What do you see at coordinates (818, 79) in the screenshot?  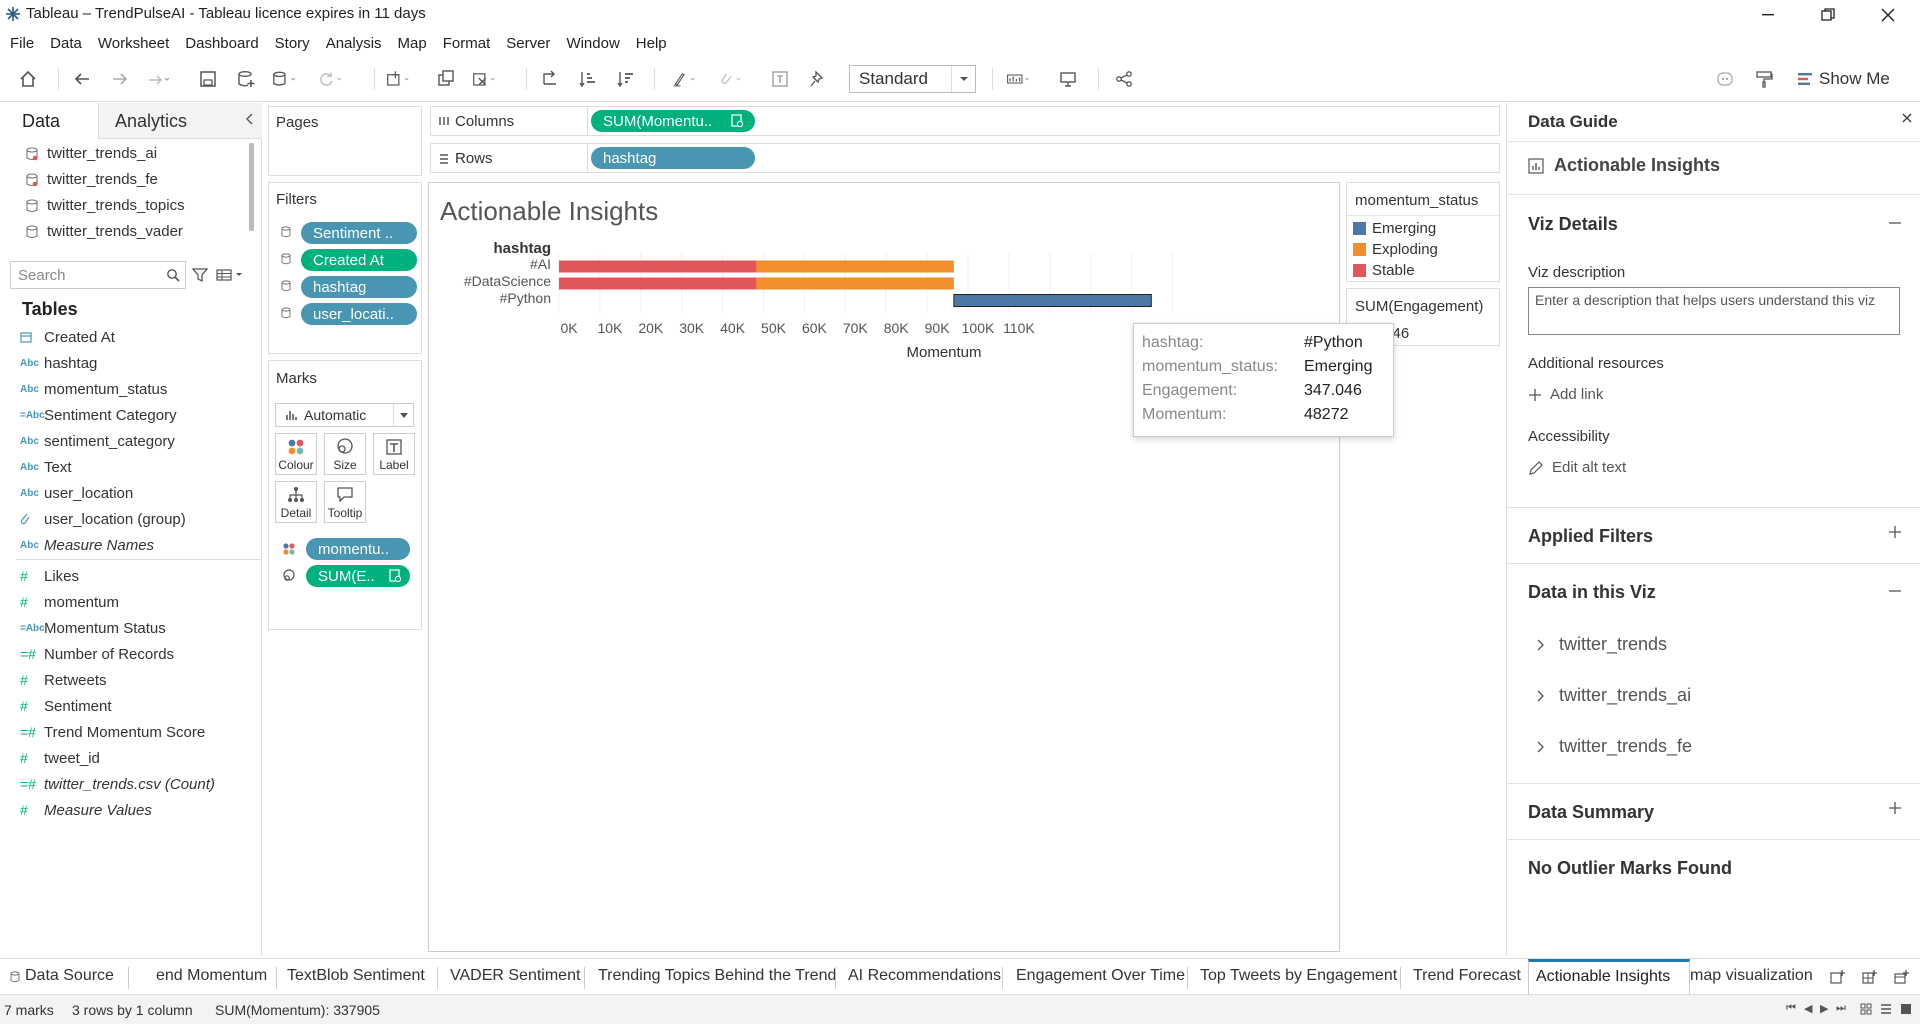 I see `fix-axes-icon` at bounding box center [818, 79].